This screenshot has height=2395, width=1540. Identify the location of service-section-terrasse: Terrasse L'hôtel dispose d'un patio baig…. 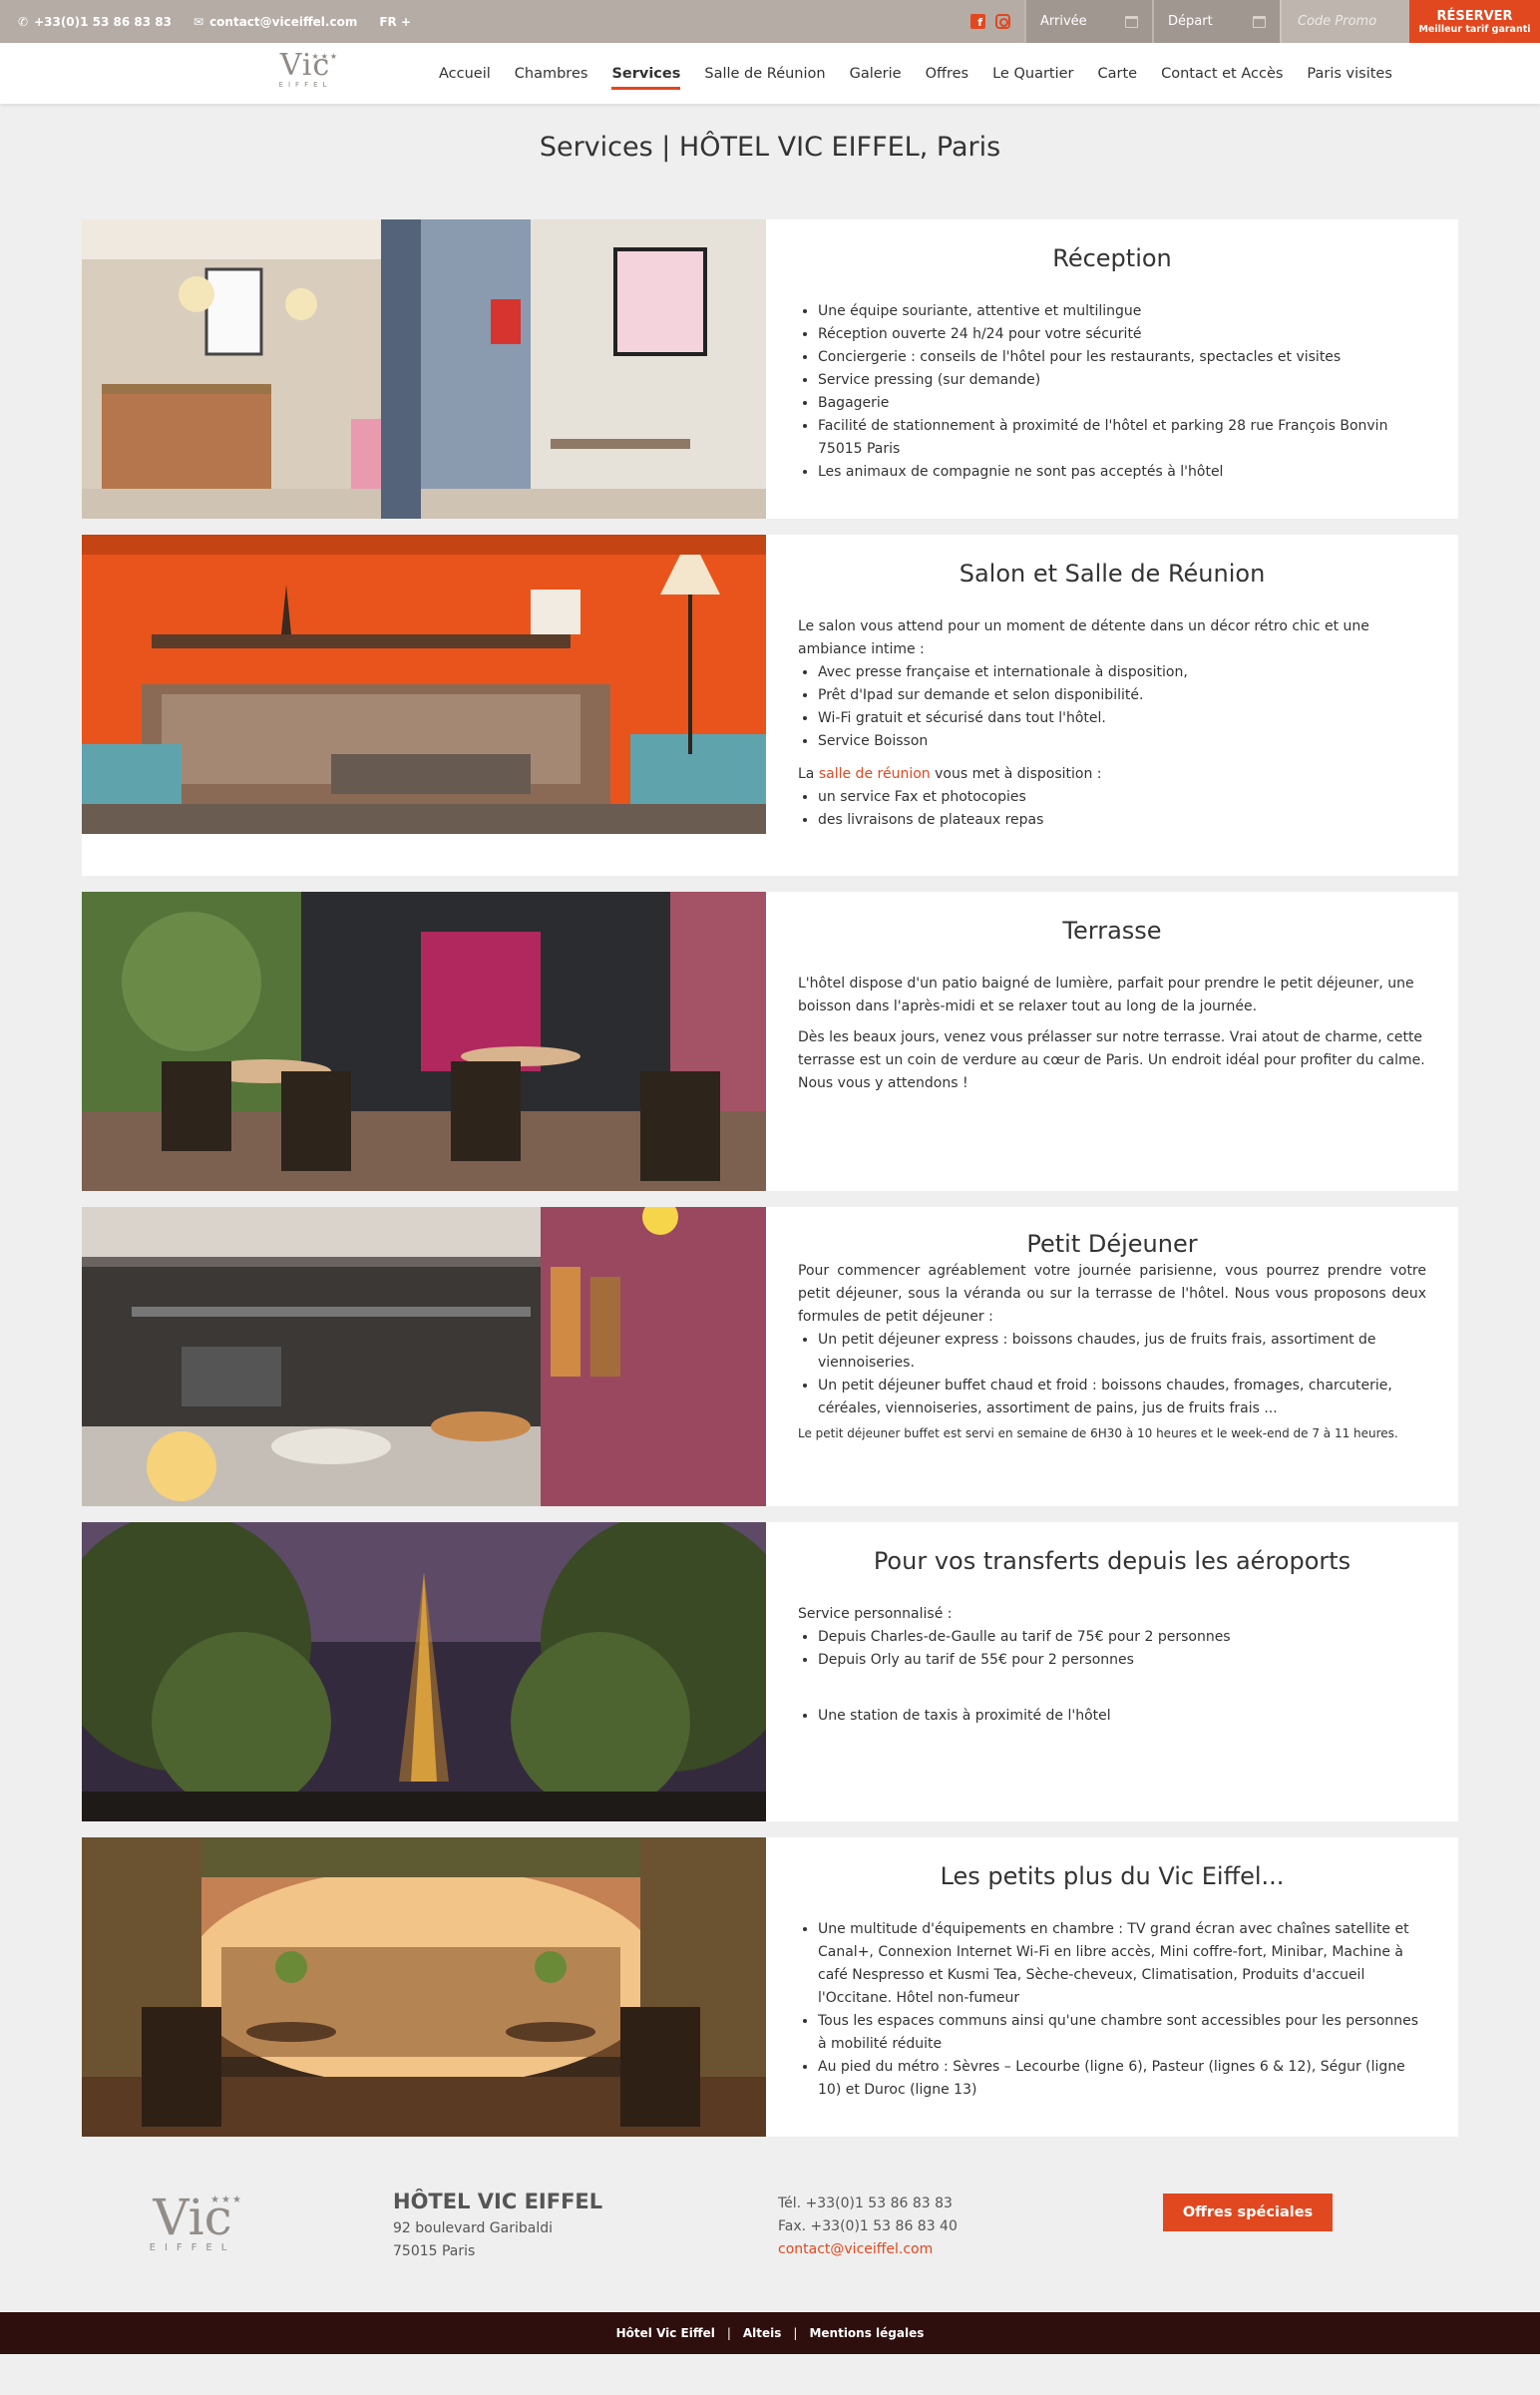
(770, 1041).